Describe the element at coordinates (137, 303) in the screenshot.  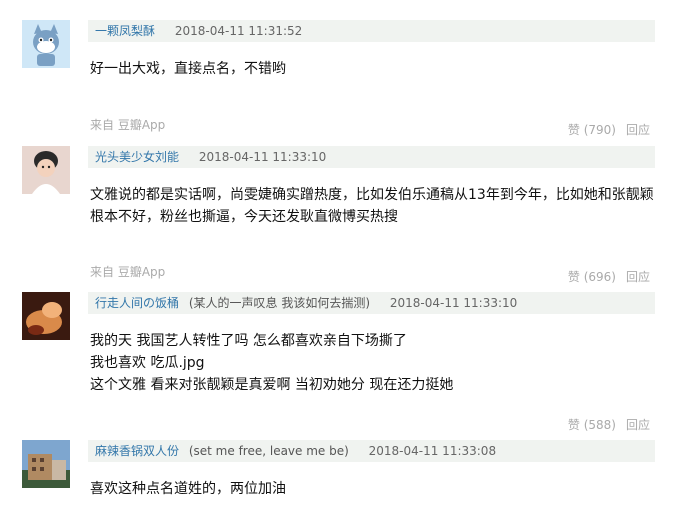
I see `comment-author-link: 行走人间の饭桶` at that location.